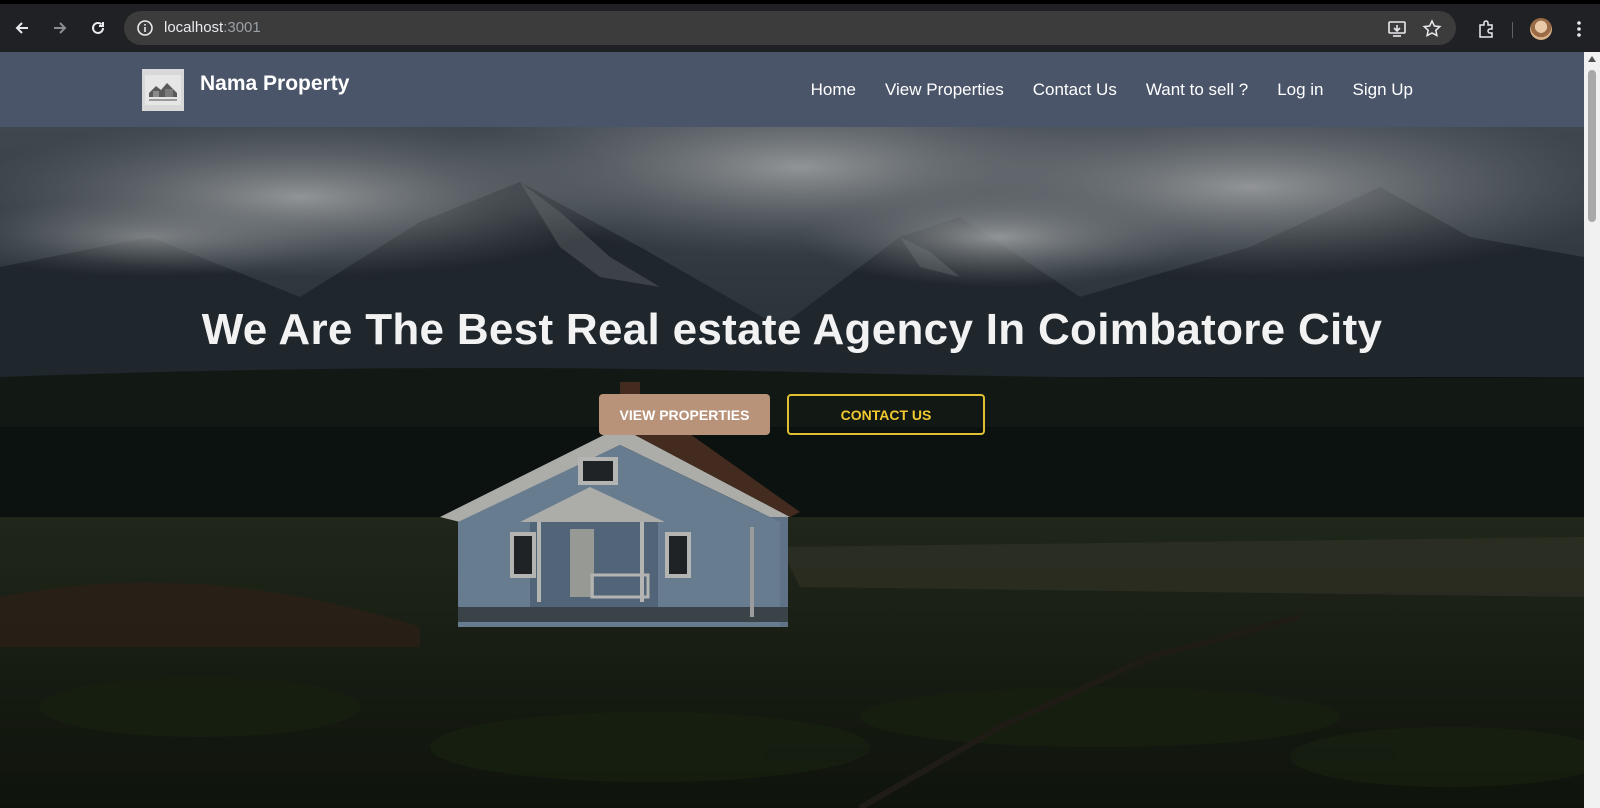 This screenshot has height=808, width=1600. Describe the element at coordinates (684, 414) in the screenshot. I see `view-properties-button: VIEW PROPERTIES` at that location.